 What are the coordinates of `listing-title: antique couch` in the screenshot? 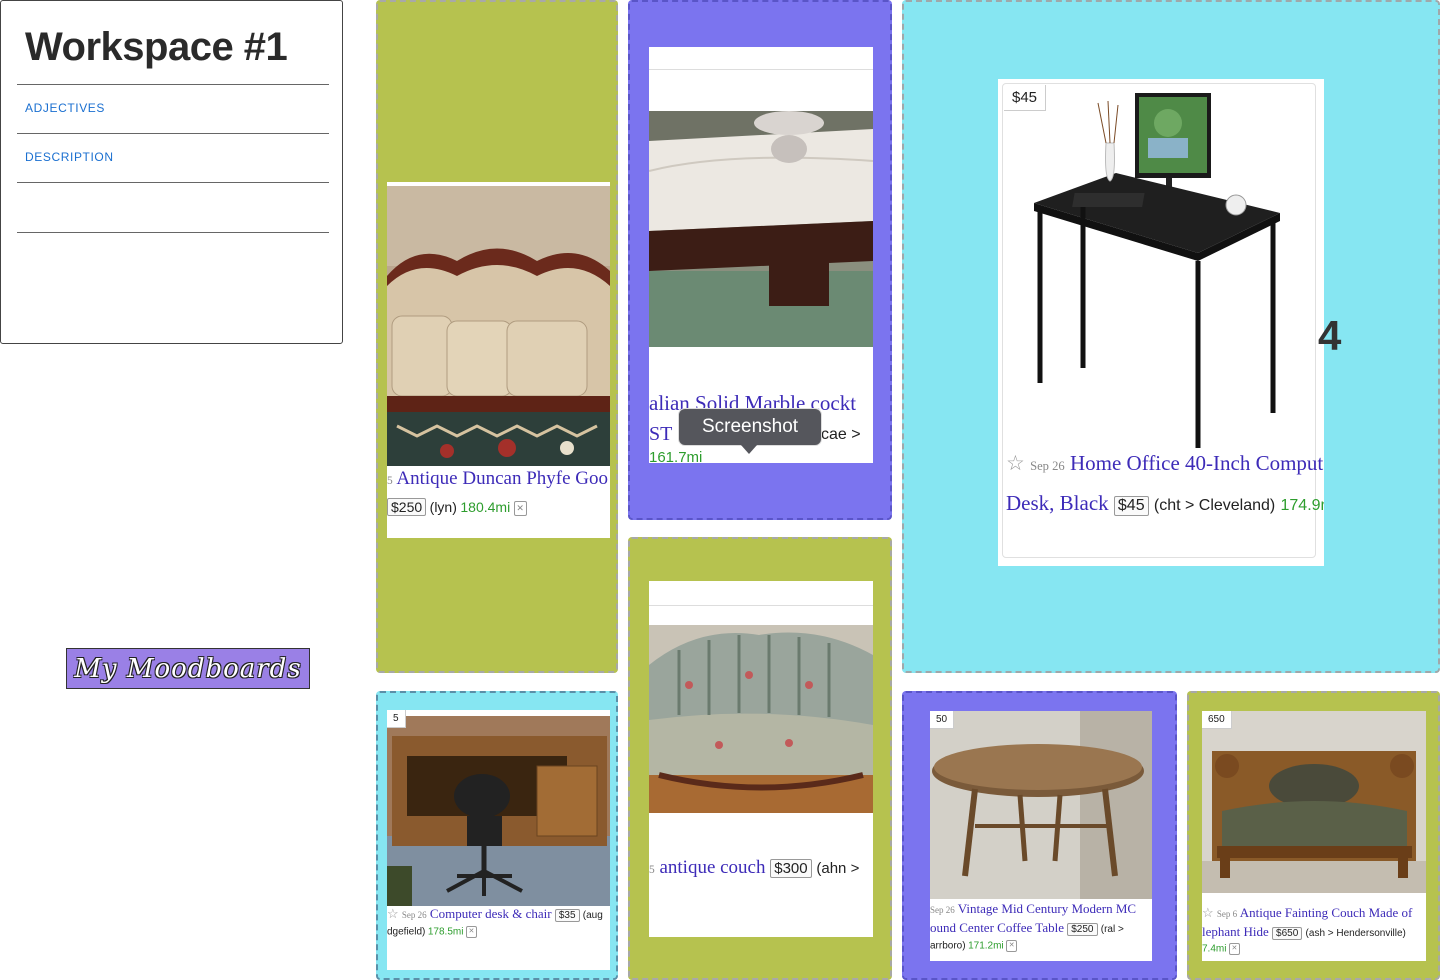 It's located at (712, 867).